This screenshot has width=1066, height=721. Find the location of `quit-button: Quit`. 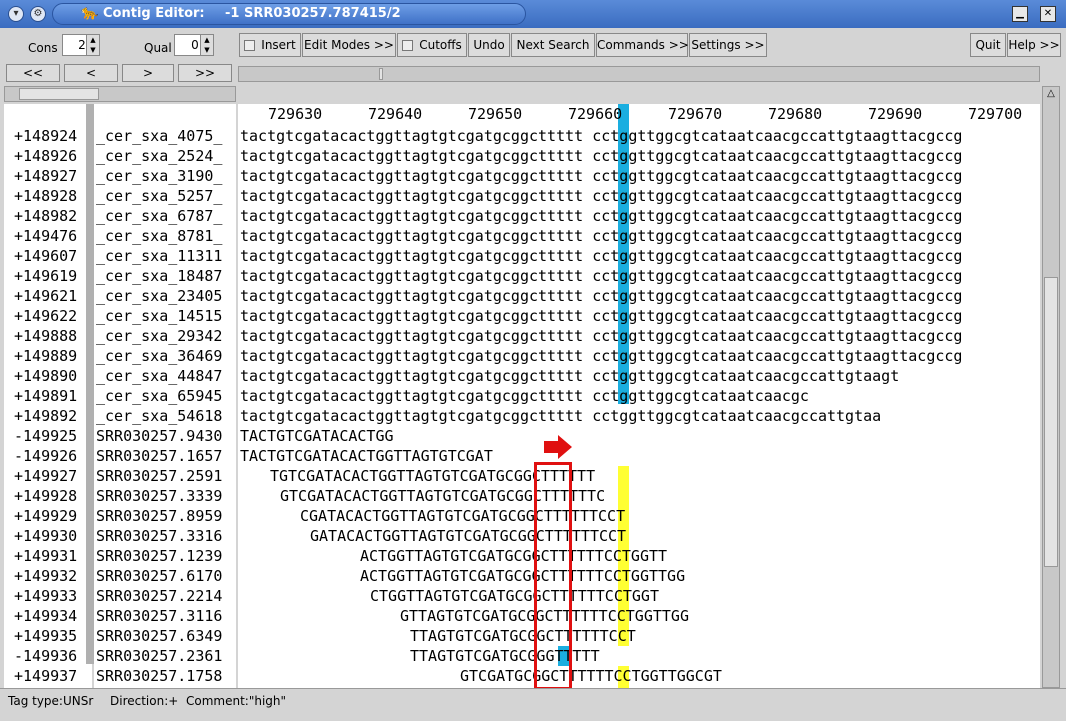

quit-button: Quit is located at coordinates (988, 45).